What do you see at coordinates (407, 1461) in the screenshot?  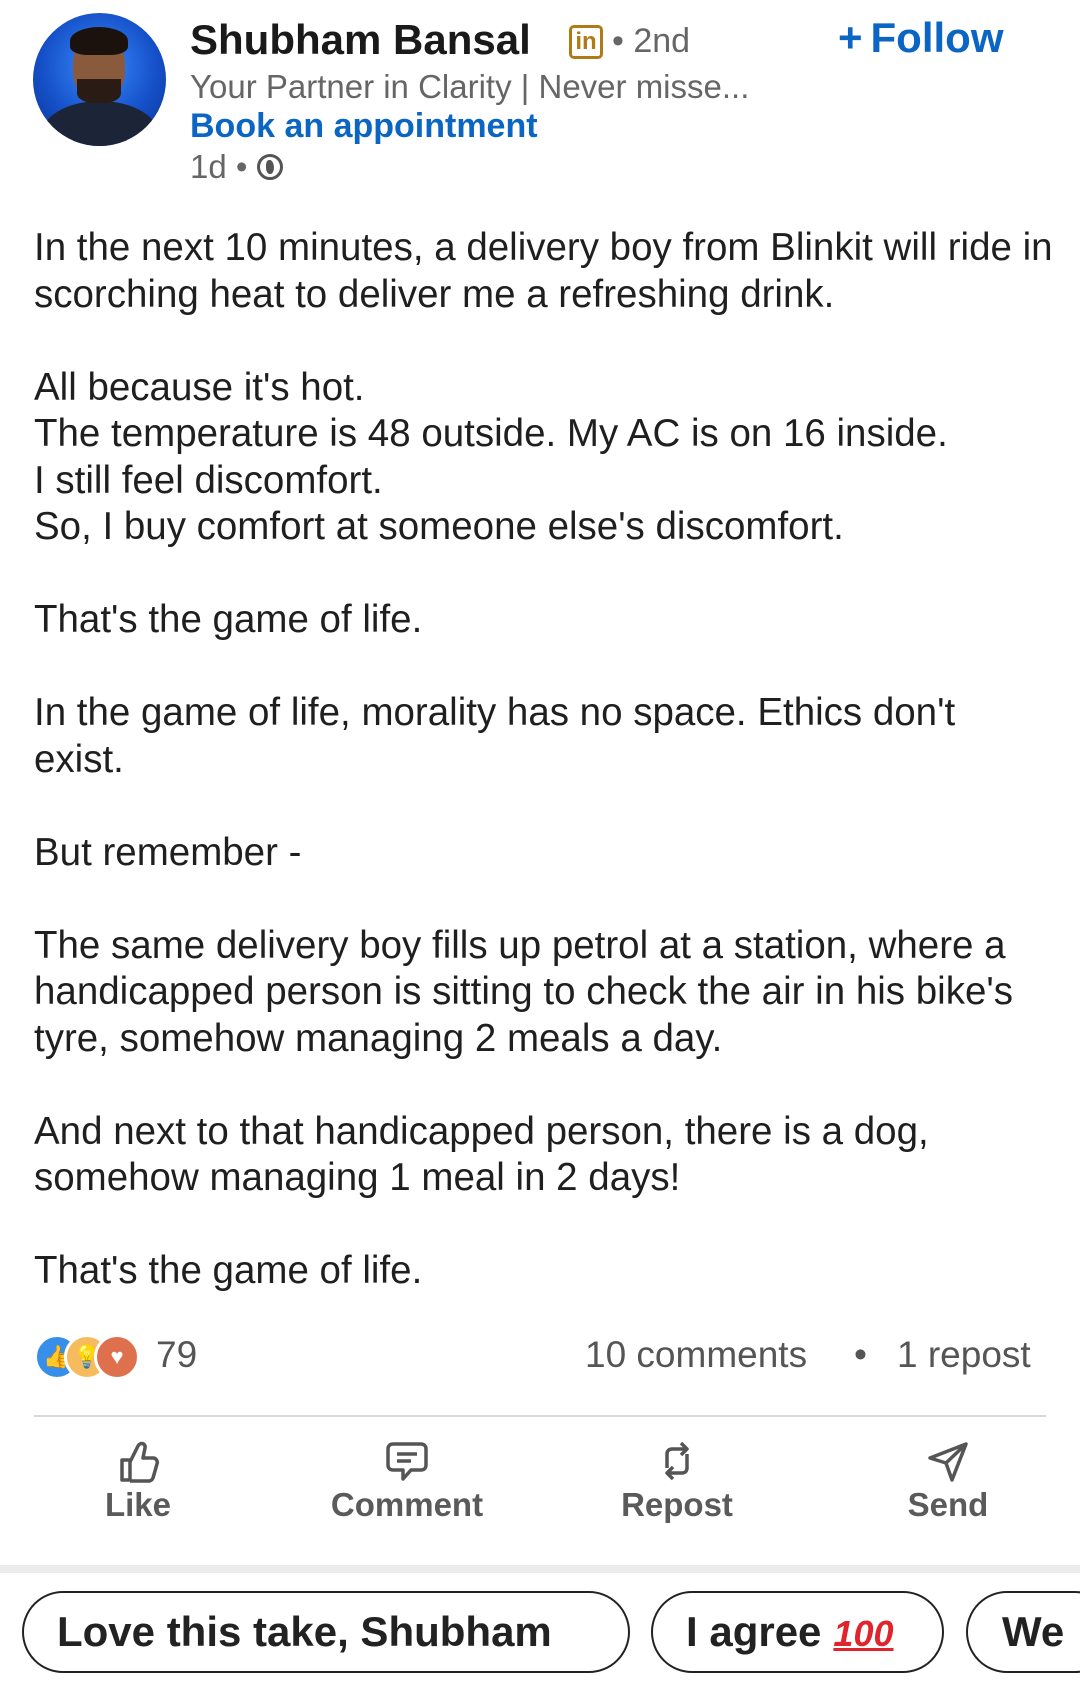 I see `comment-icon` at bounding box center [407, 1461].